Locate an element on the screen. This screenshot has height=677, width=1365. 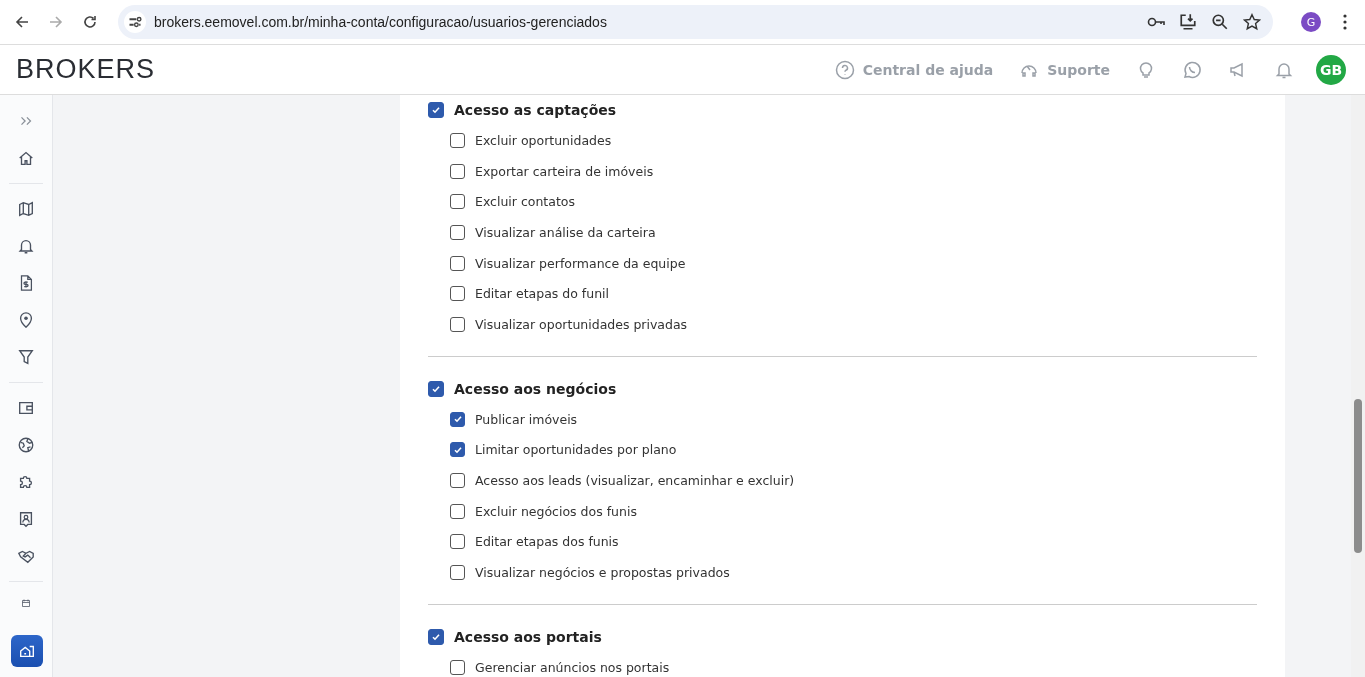
permission-label: Publicar imóveis is located at coordinates (526, 419).